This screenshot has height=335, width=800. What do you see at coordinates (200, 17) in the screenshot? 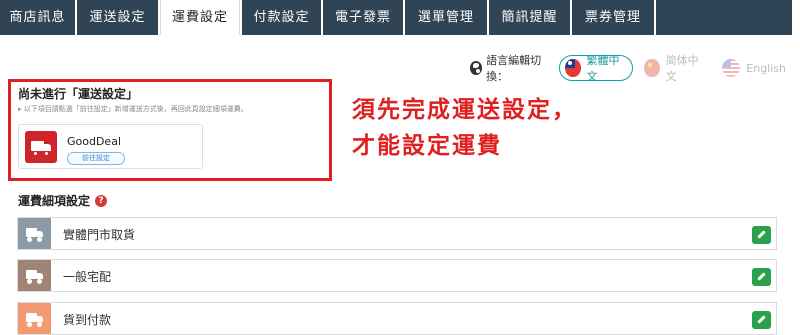
I see `tab-shipping-fee-settings: 運費設定` at bounding box center [200, 17].